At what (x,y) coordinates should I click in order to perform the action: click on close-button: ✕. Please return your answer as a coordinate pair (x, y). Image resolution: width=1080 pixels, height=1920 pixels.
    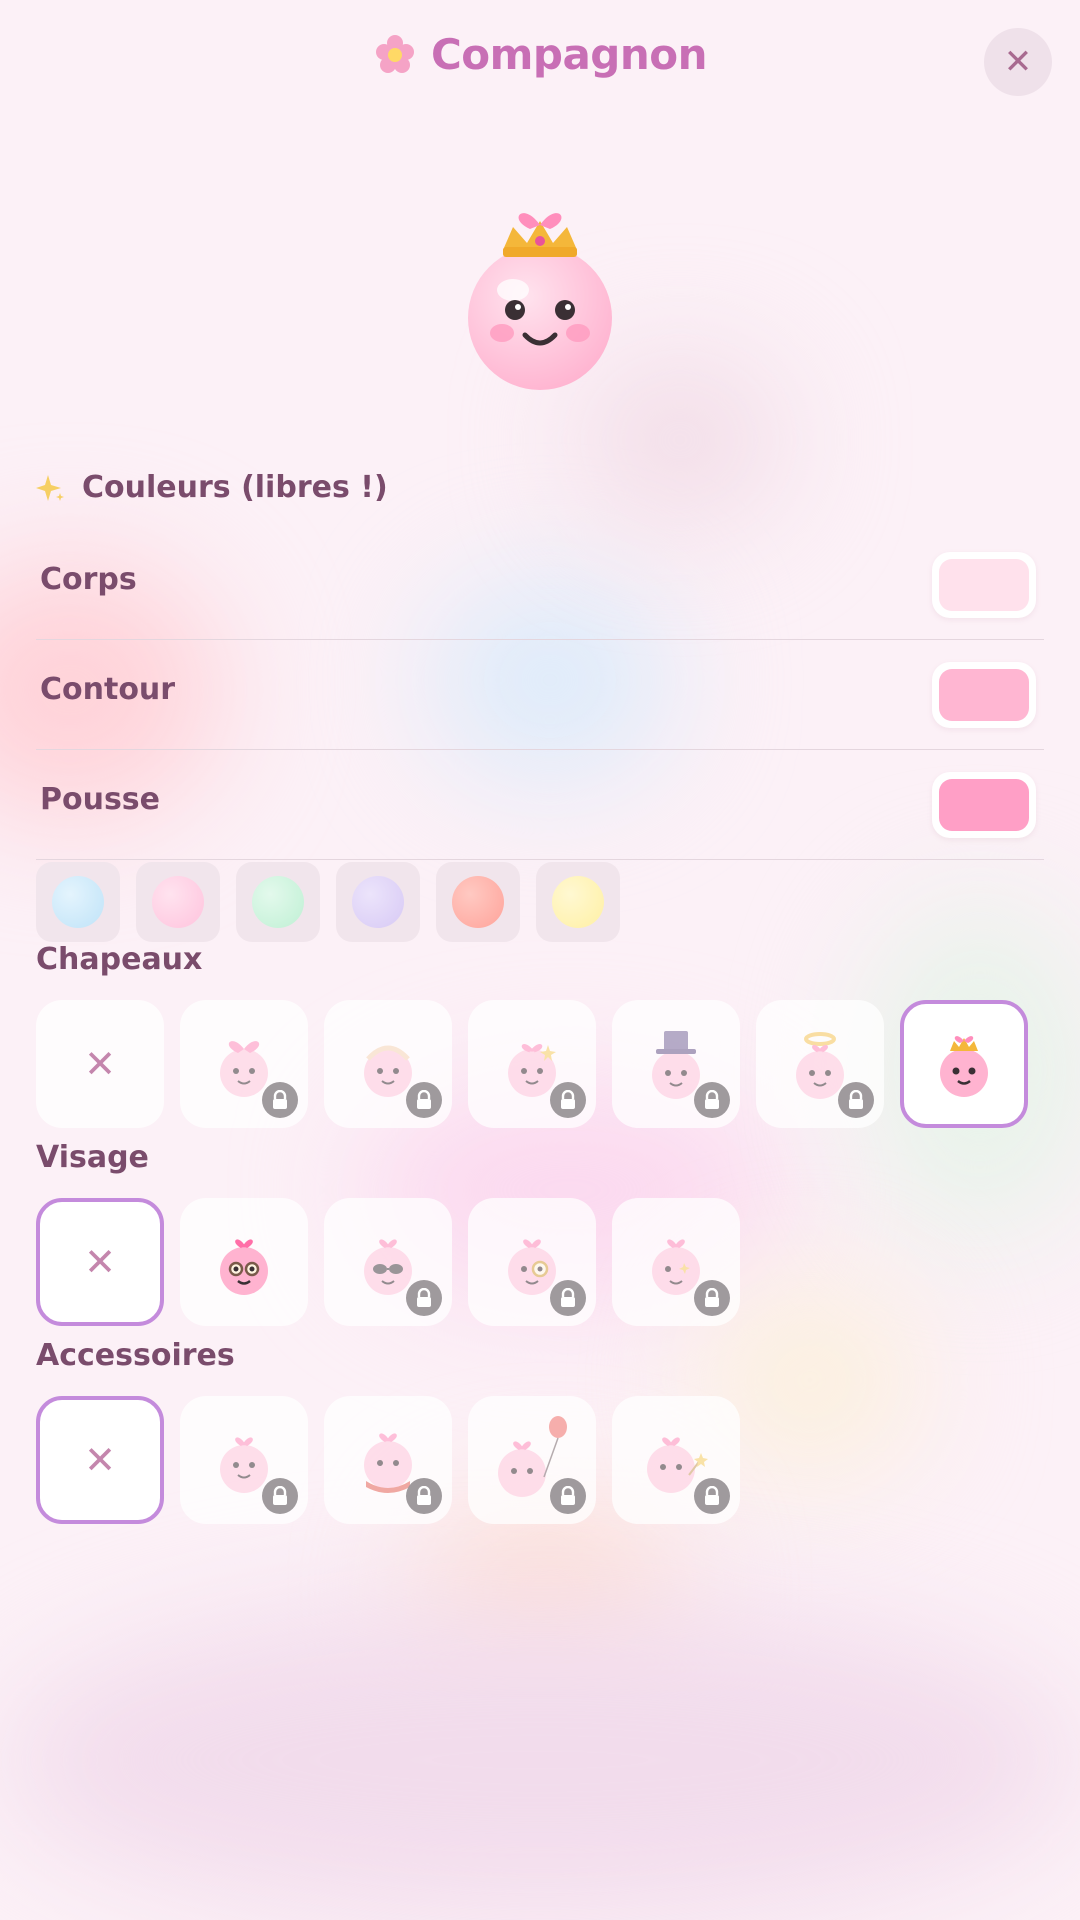
    Looking at the image, I should click on (1018, 62).